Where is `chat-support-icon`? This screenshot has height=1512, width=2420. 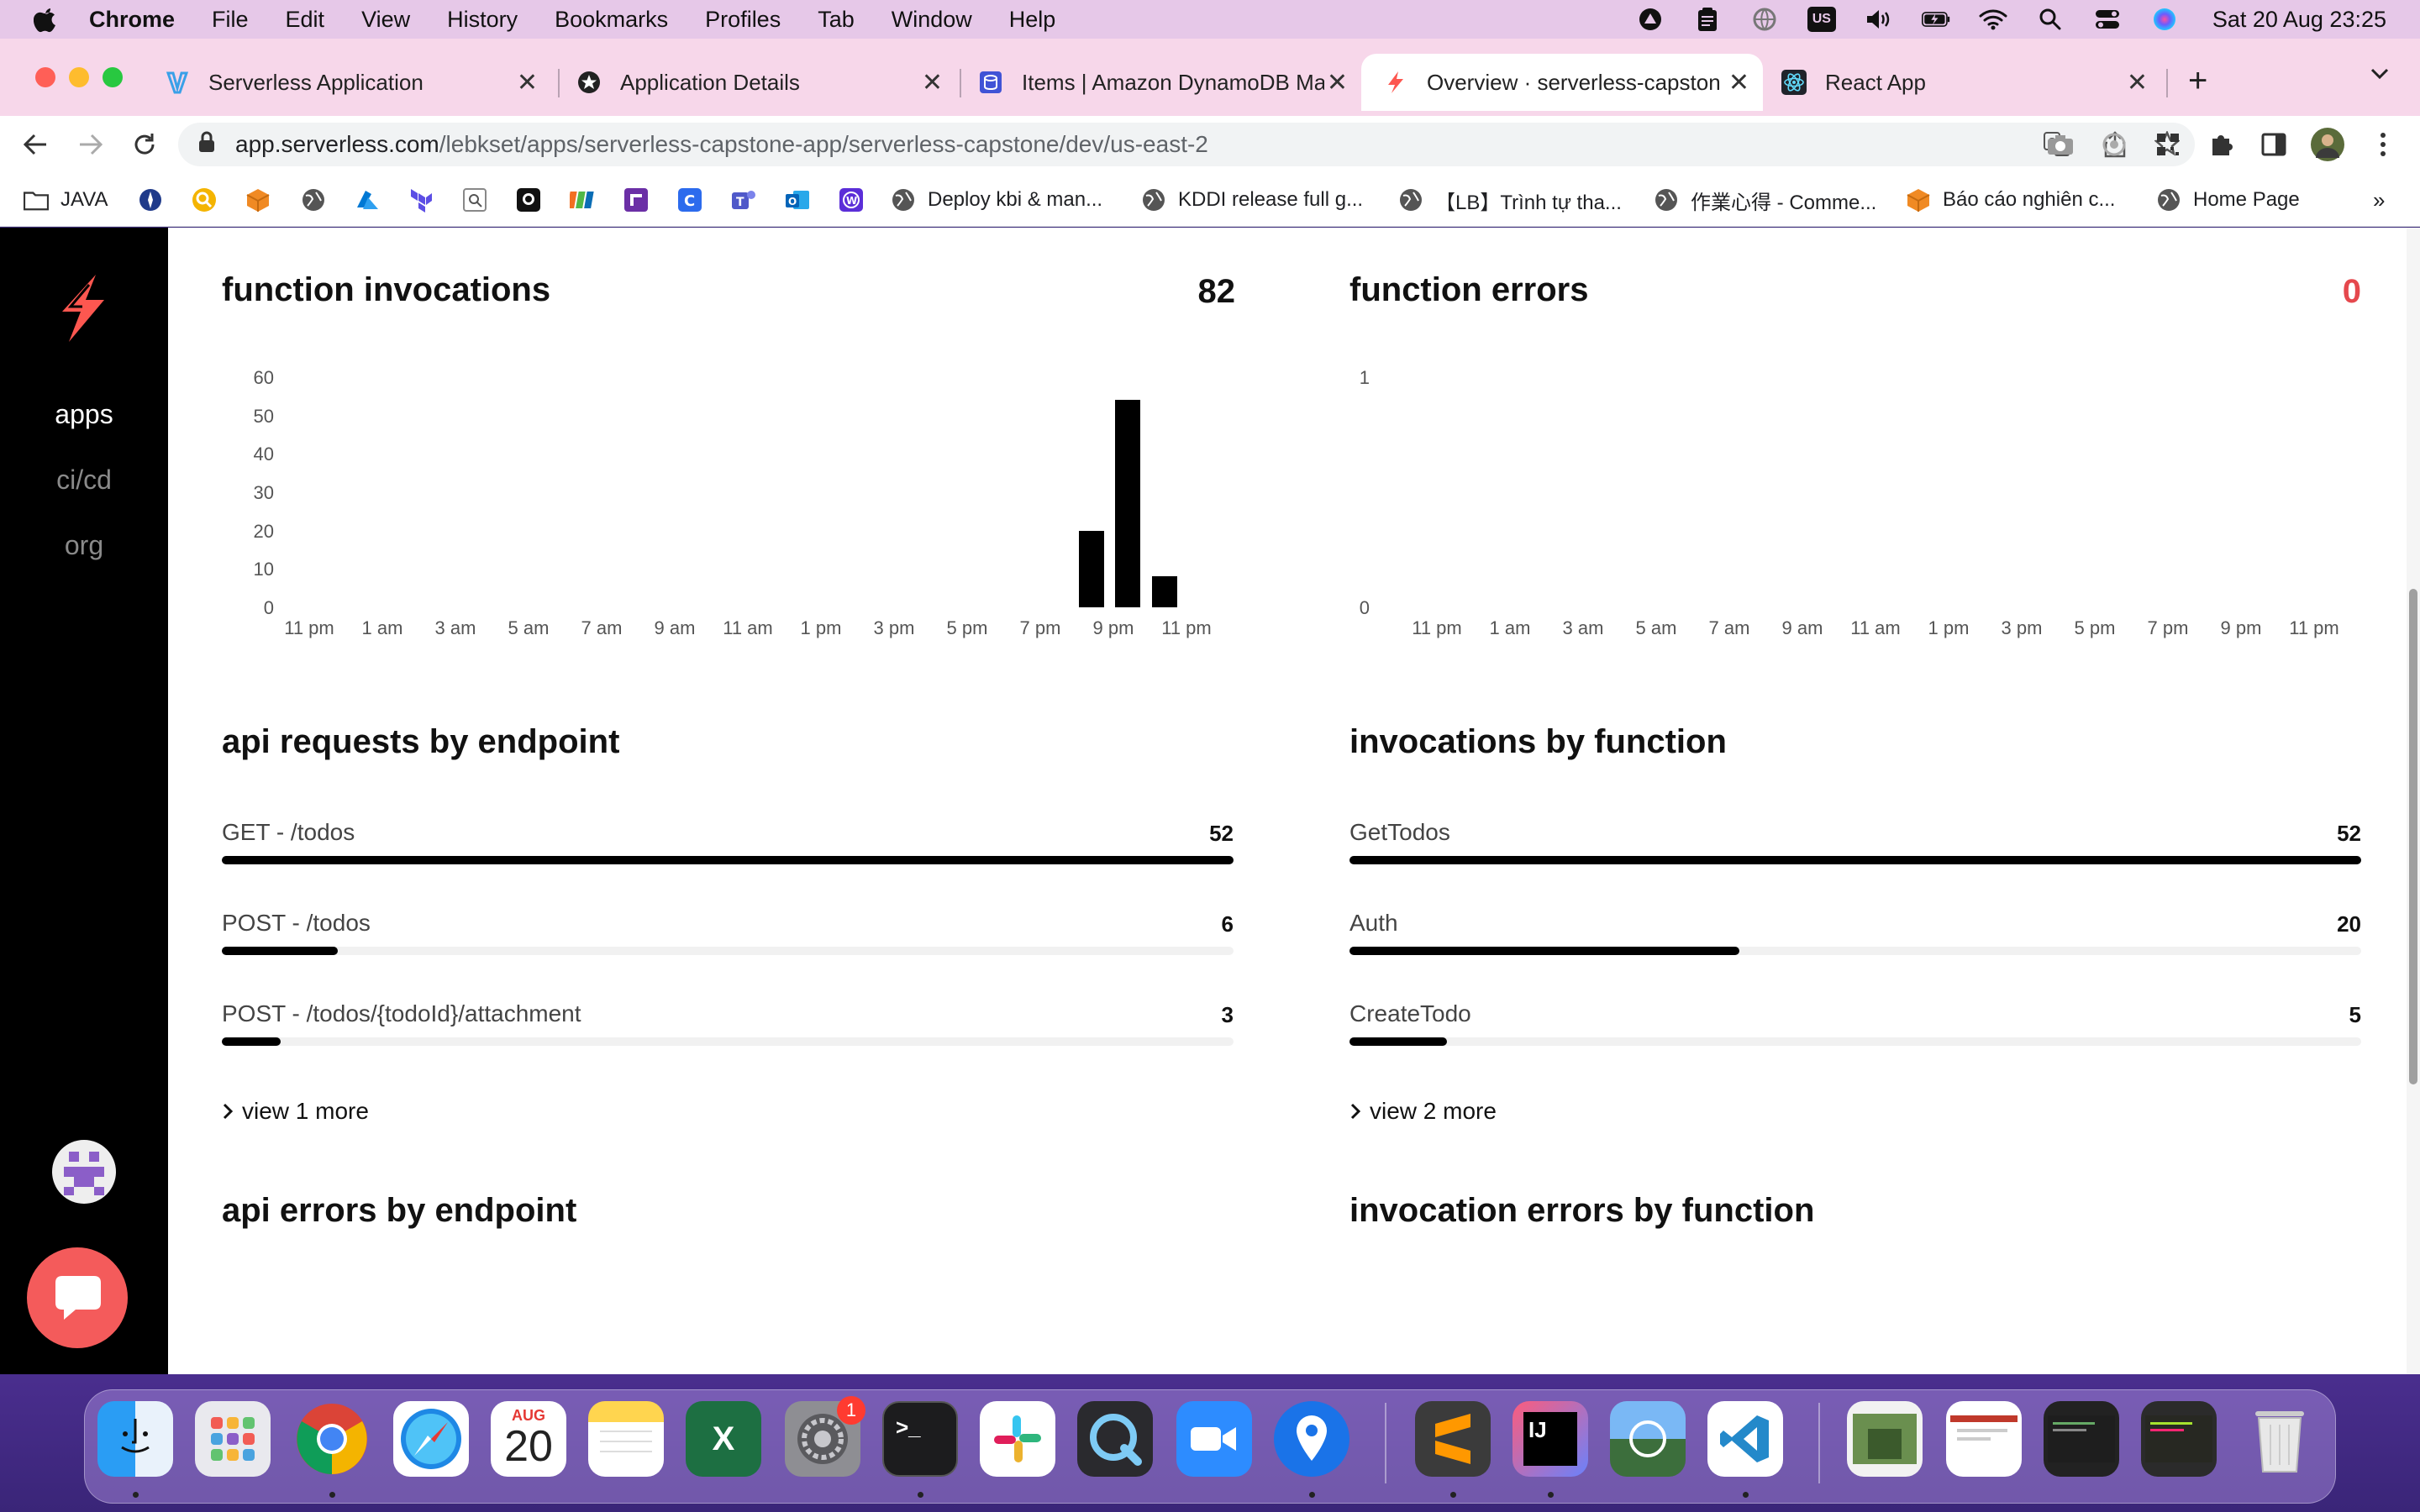 chat-support-icon is located at coordinates (77, 1299).